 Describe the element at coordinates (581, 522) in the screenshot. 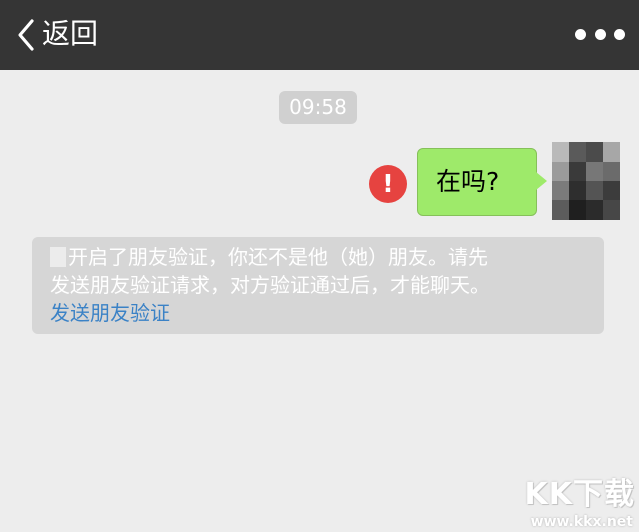

I see `watermark-url: www.kkx.net` at that location.